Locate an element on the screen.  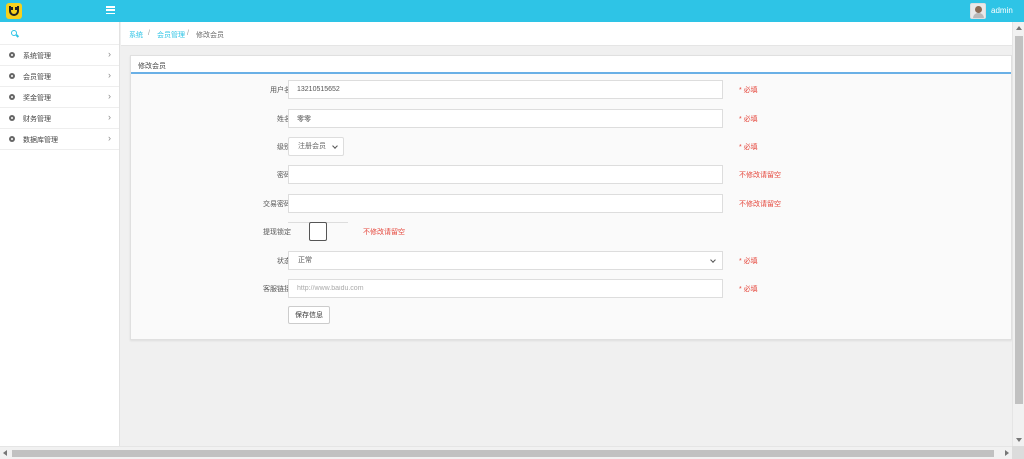
save-button: 保存信息 is located at coordinates (309, 315).